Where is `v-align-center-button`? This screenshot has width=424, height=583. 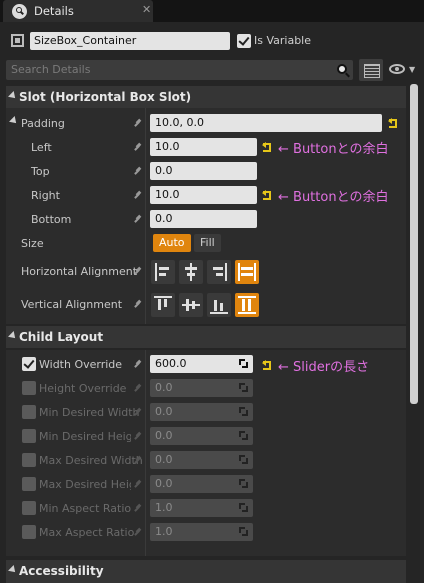
v-align-center-button is located at coordinates (191, 305).